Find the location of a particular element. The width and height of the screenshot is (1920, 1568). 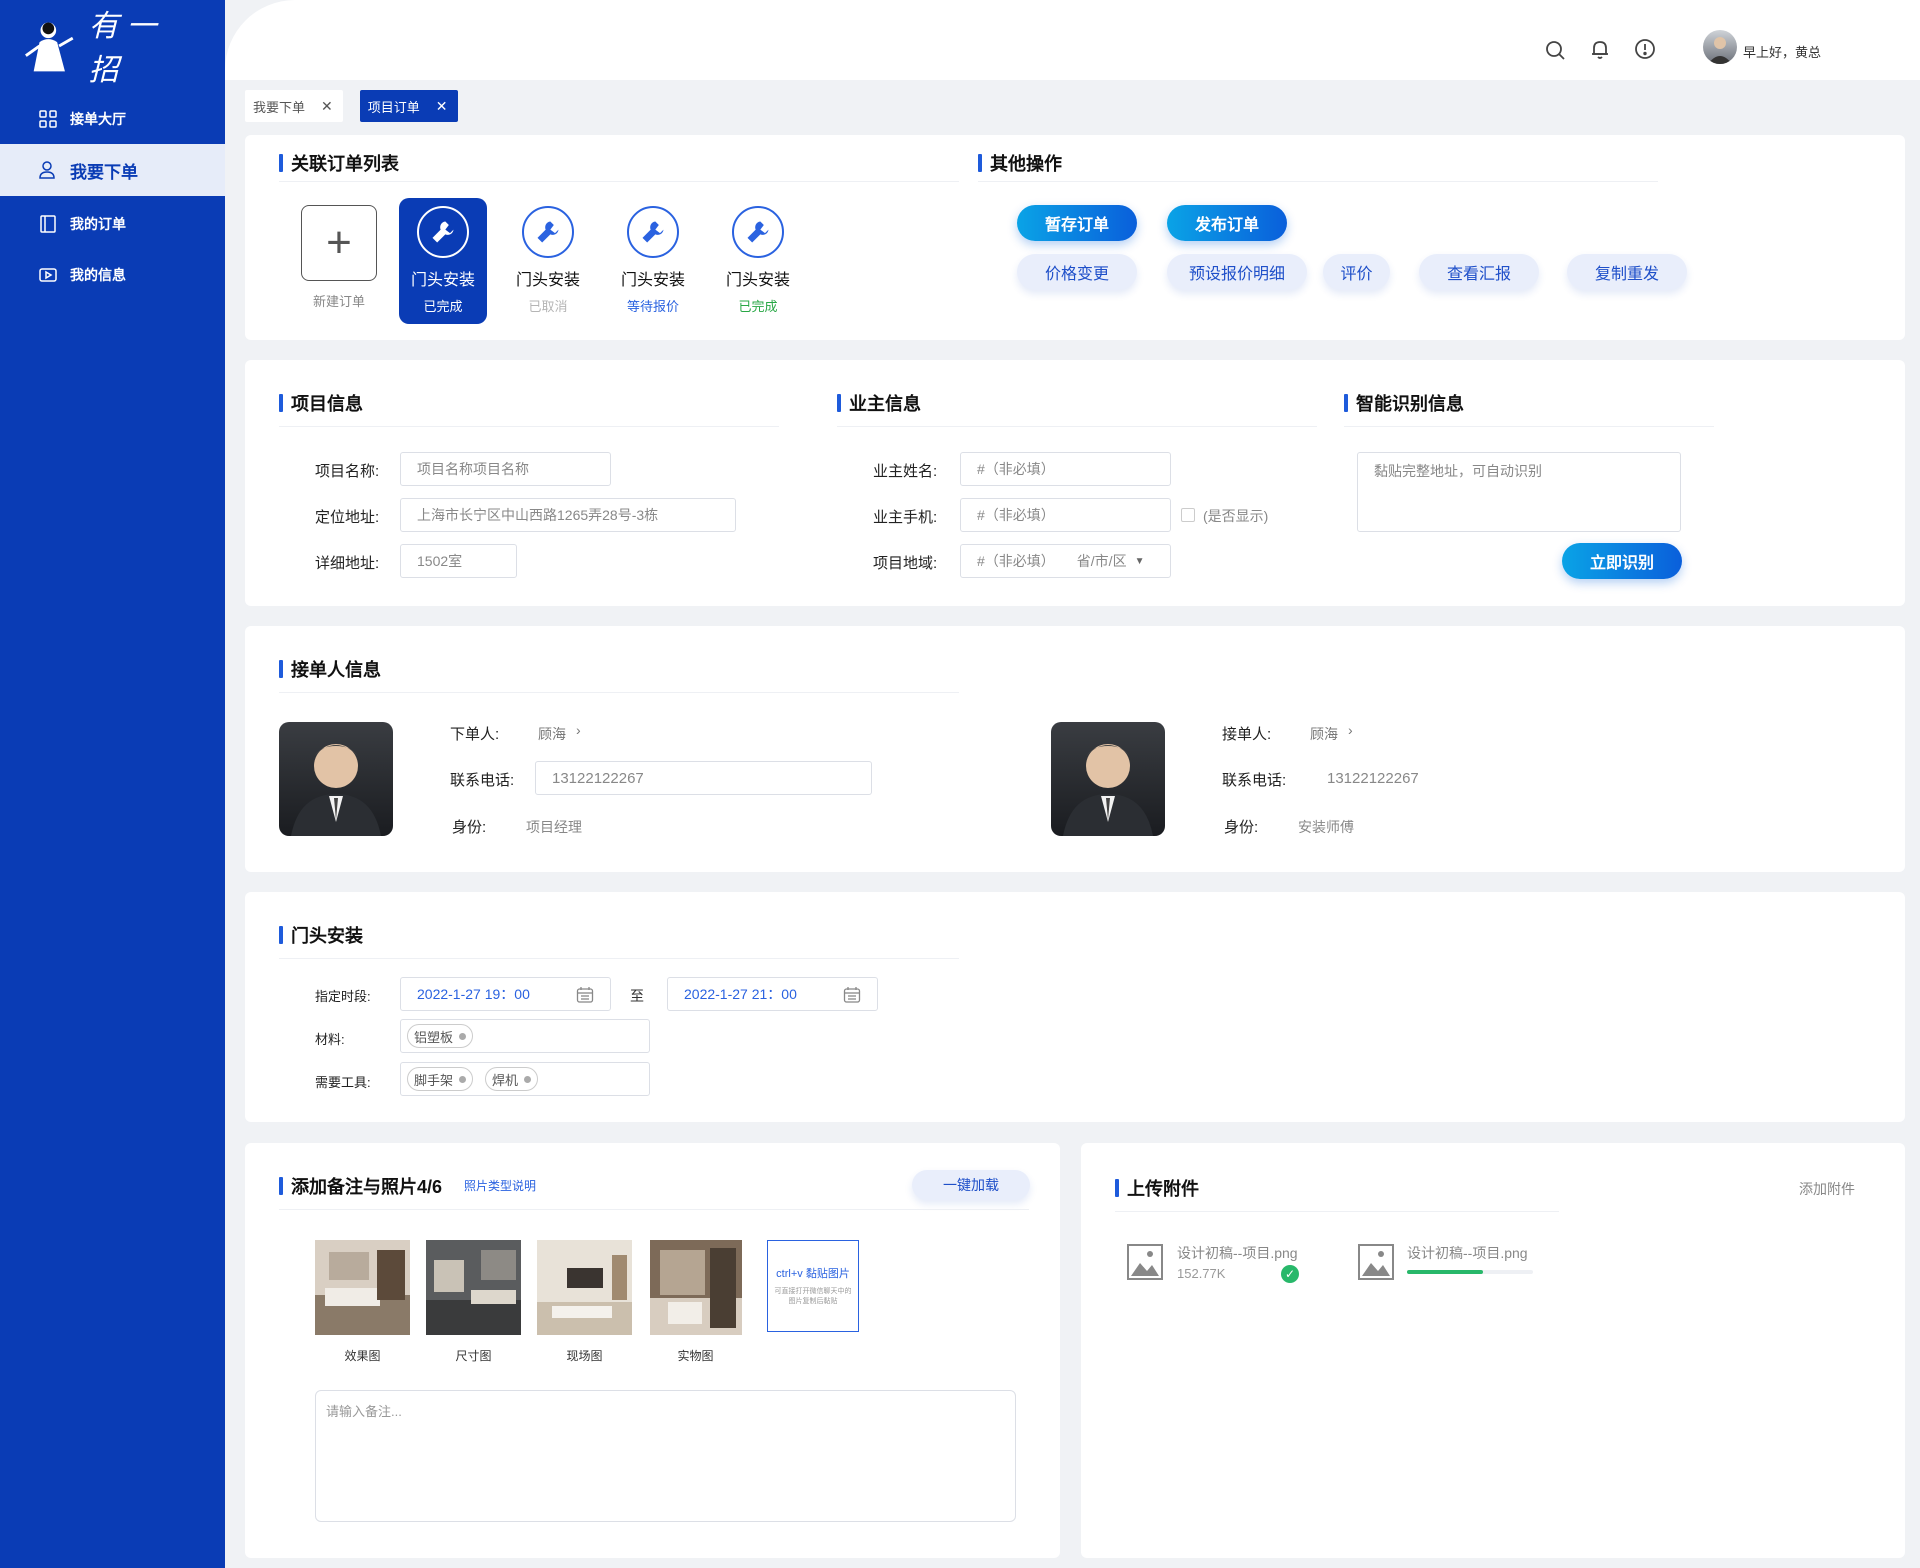

search-icon is located at coordinates (1555, 50).